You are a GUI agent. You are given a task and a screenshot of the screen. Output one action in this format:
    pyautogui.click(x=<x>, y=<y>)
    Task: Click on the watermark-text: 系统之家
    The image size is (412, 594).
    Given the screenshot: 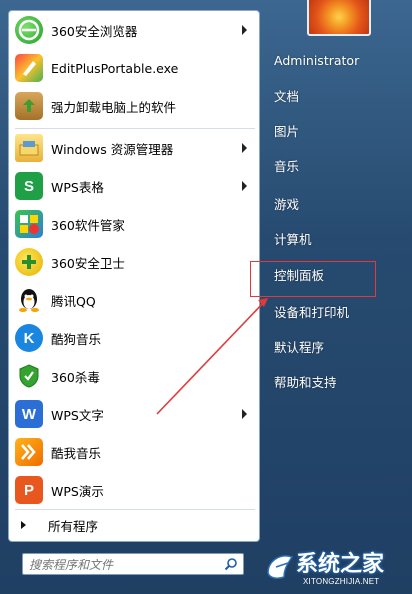 What is the action you would take?
    pyautogui.click(x=340, y=564)
    